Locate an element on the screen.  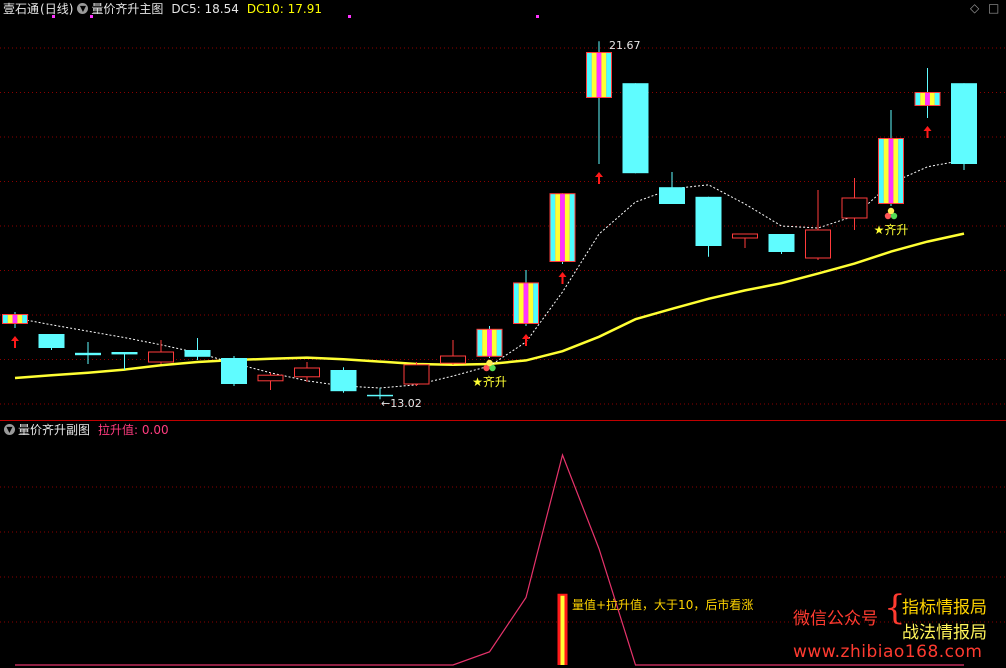
lift-bar-stripe is located at coordinates (562, 630).